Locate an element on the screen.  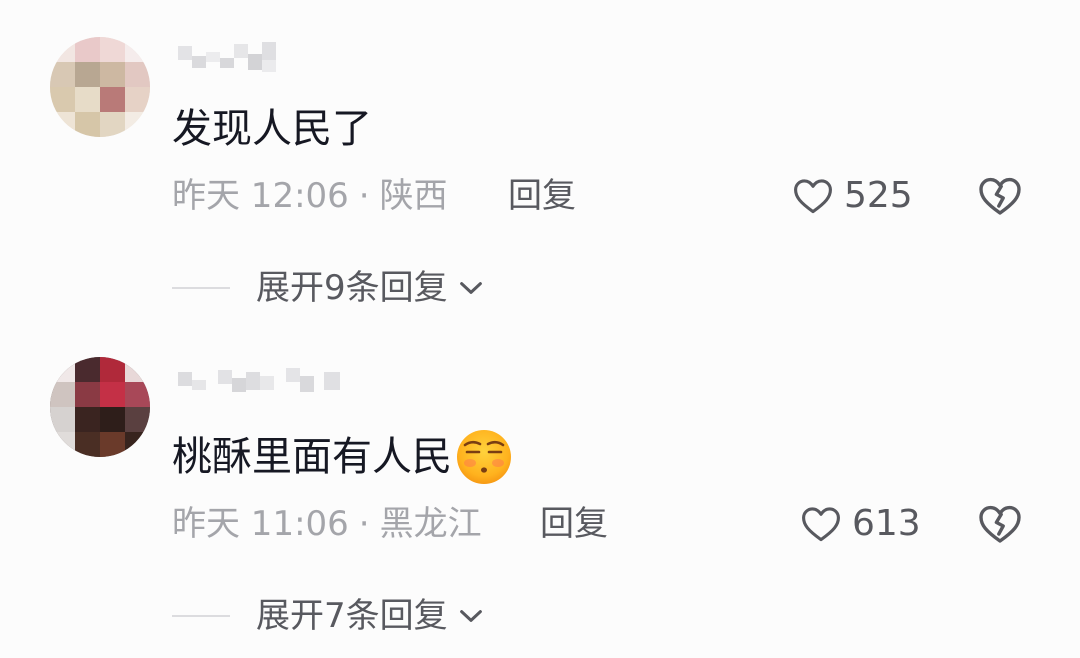
expand-replies: 展开9条回复 is located at coordinates (329, 288).